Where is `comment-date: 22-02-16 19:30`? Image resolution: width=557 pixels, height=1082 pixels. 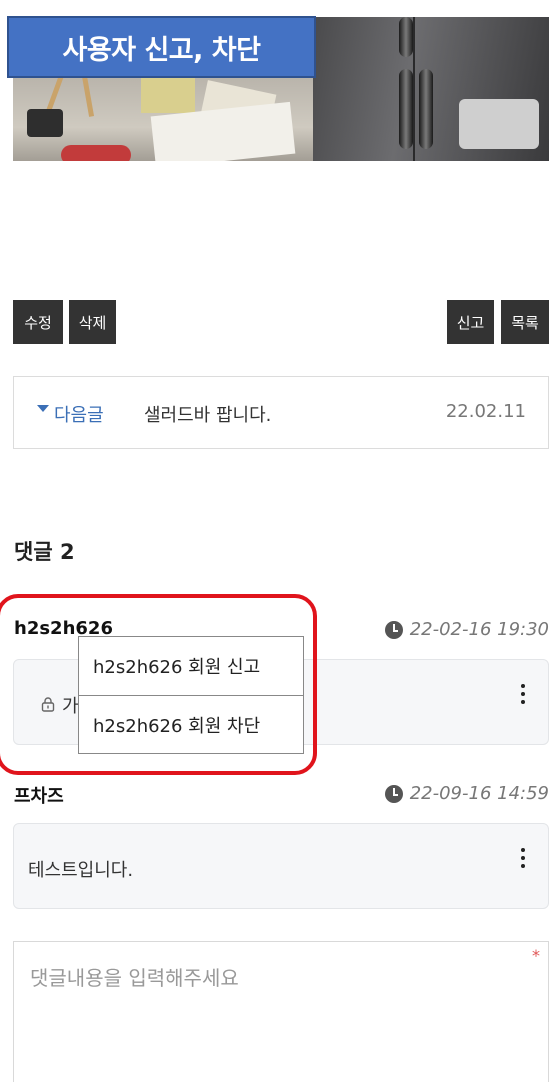 comment-date: 22-02-16 19:30 is located at coordinates (466, 629).